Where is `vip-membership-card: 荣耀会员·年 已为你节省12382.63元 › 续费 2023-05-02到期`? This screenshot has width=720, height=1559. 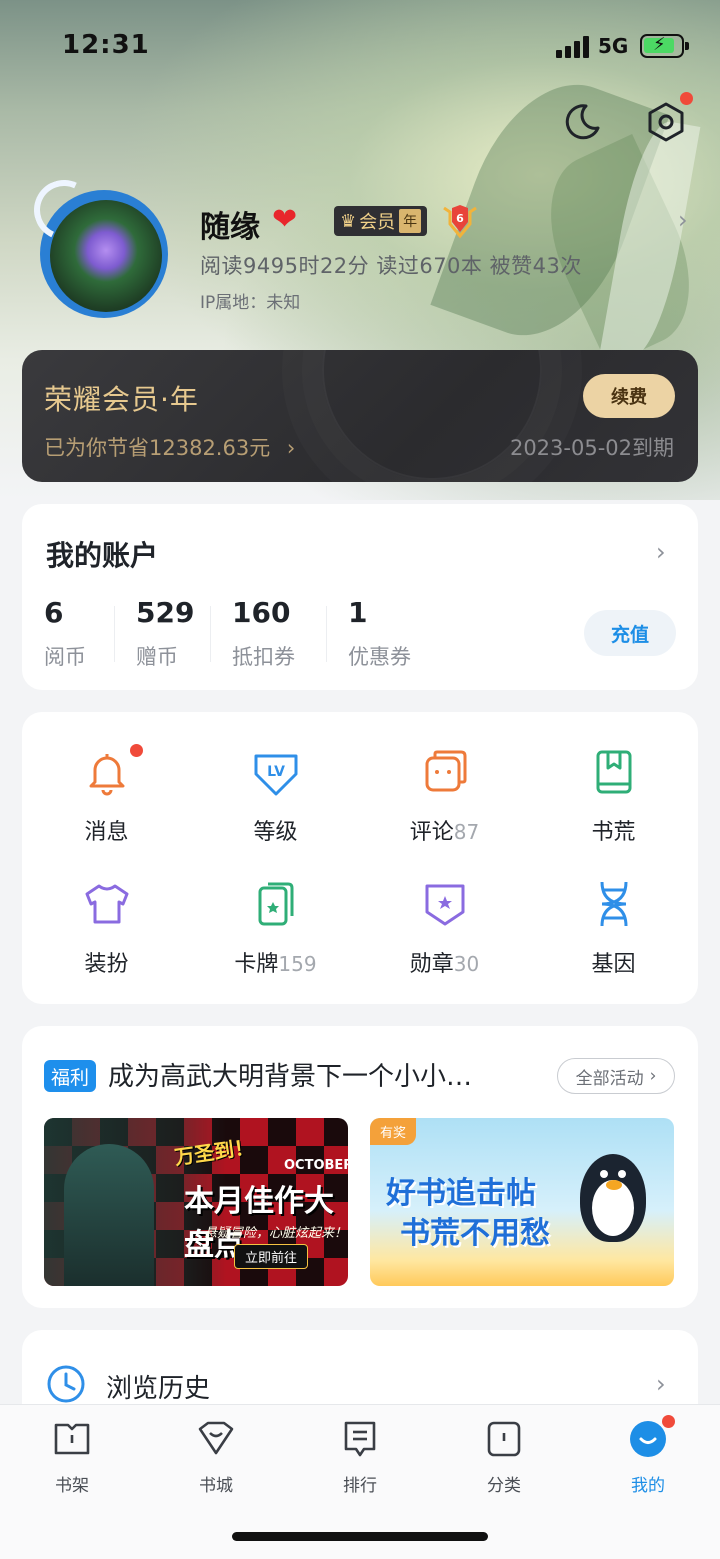
vip-membership-card: 荣耀会员·年 已为你节省12382.63元 › 续费 2023-05-02到期 is located at coordinates (360, 416).